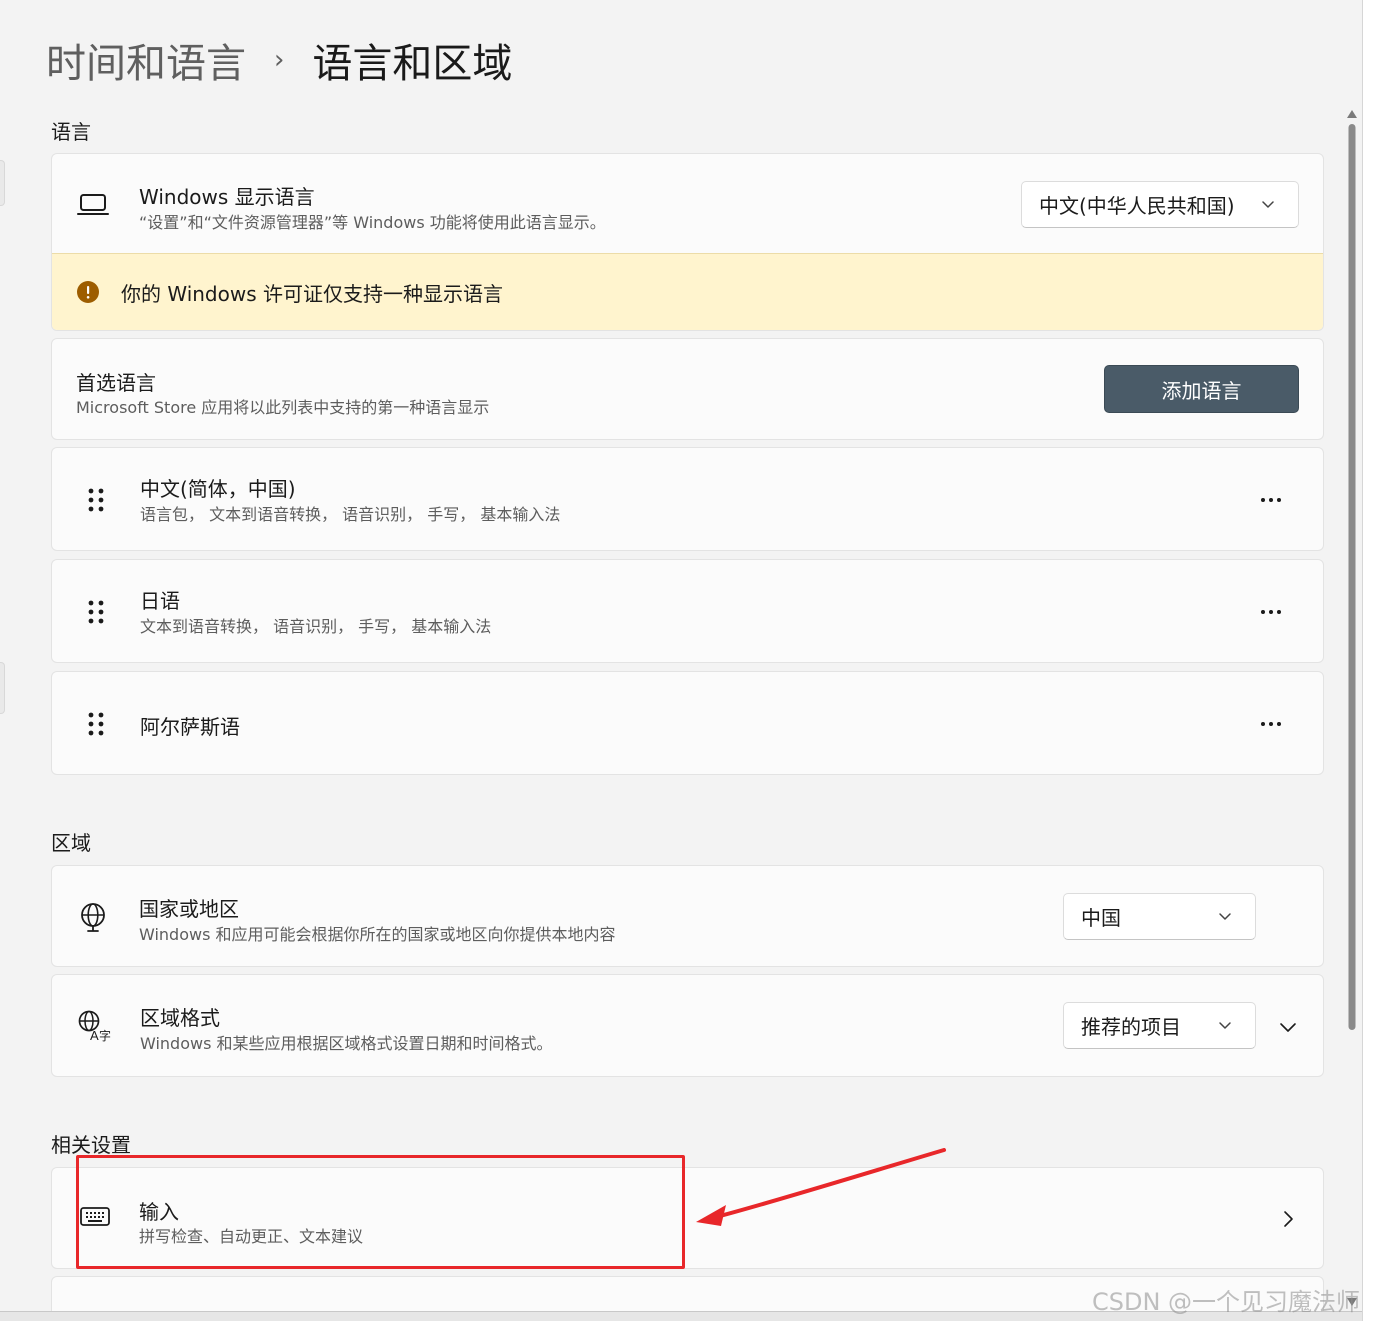 This screenshot has width=1384, height=1321. I want to click on language-name: 阿尔萨斯语, so click(190, 727).